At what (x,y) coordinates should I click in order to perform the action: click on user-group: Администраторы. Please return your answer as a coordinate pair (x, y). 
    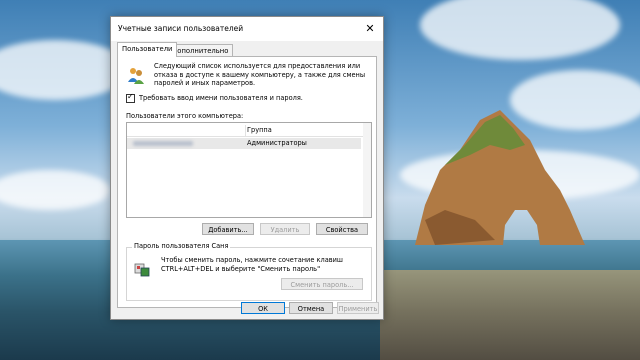
    Looking at the image, I should click on (277, 143).